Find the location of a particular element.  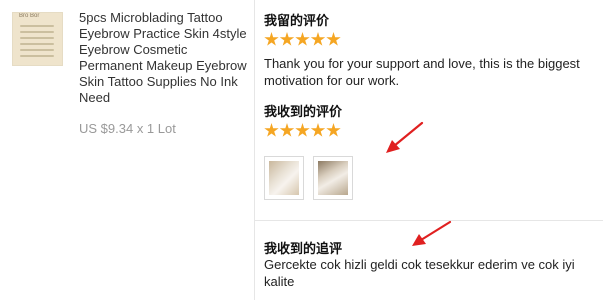

my-feedback-heading: 我留的评价 is located at coordinates (297, 21).